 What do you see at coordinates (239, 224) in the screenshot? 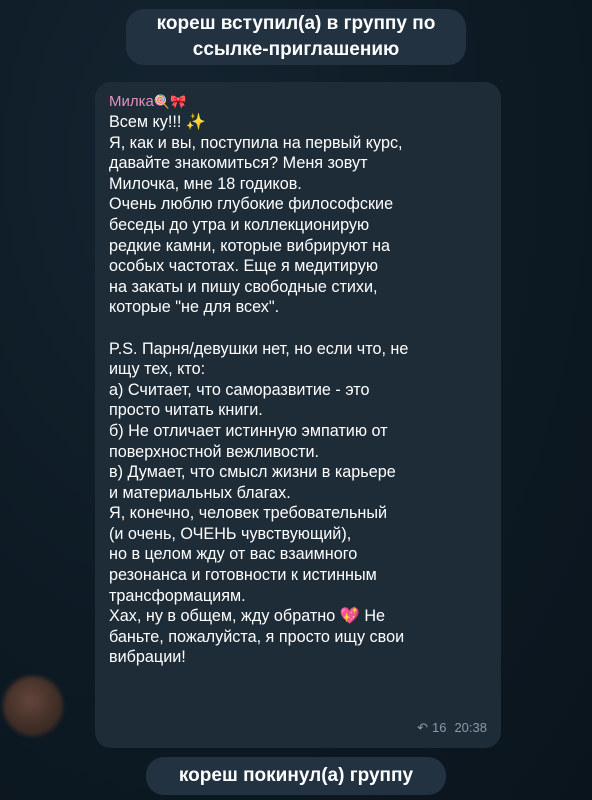
I see `message-line: беседы до утра и коллекционирую` at bounding box center [239, 224].